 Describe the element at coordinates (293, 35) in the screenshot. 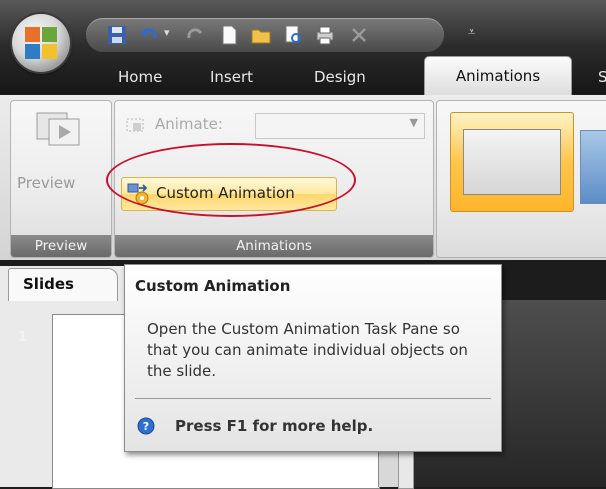

I see `print-preview-icon` at that location.